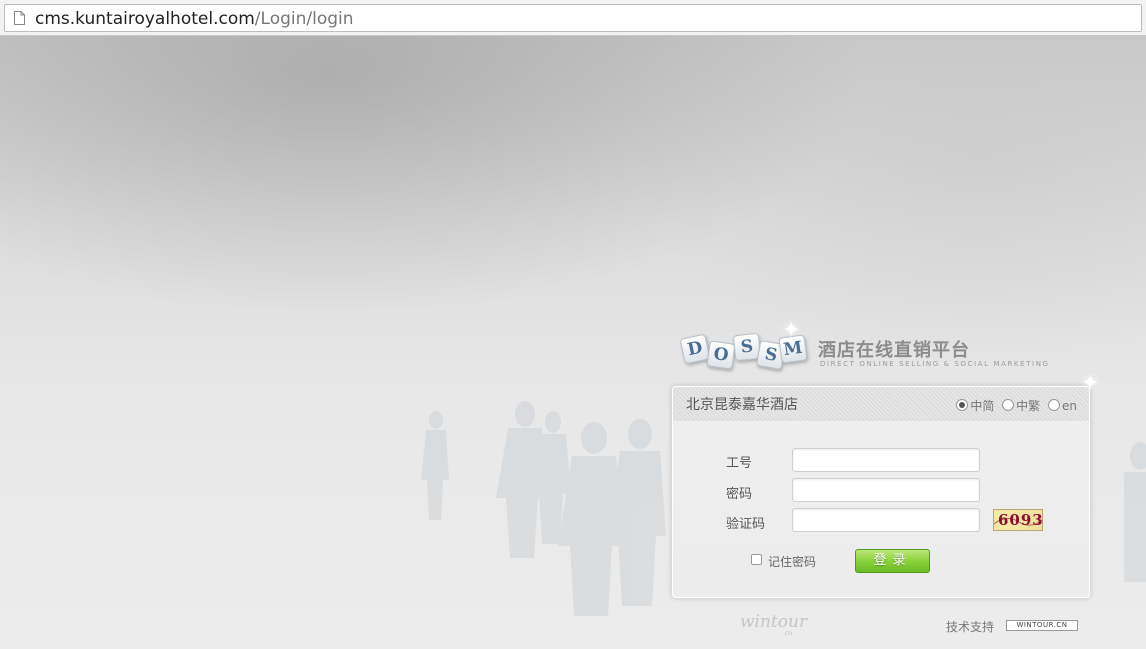  I want to click on browser-address-bar: cms.kuntairoyalhotel.com/Login/login, so click(573, 18).